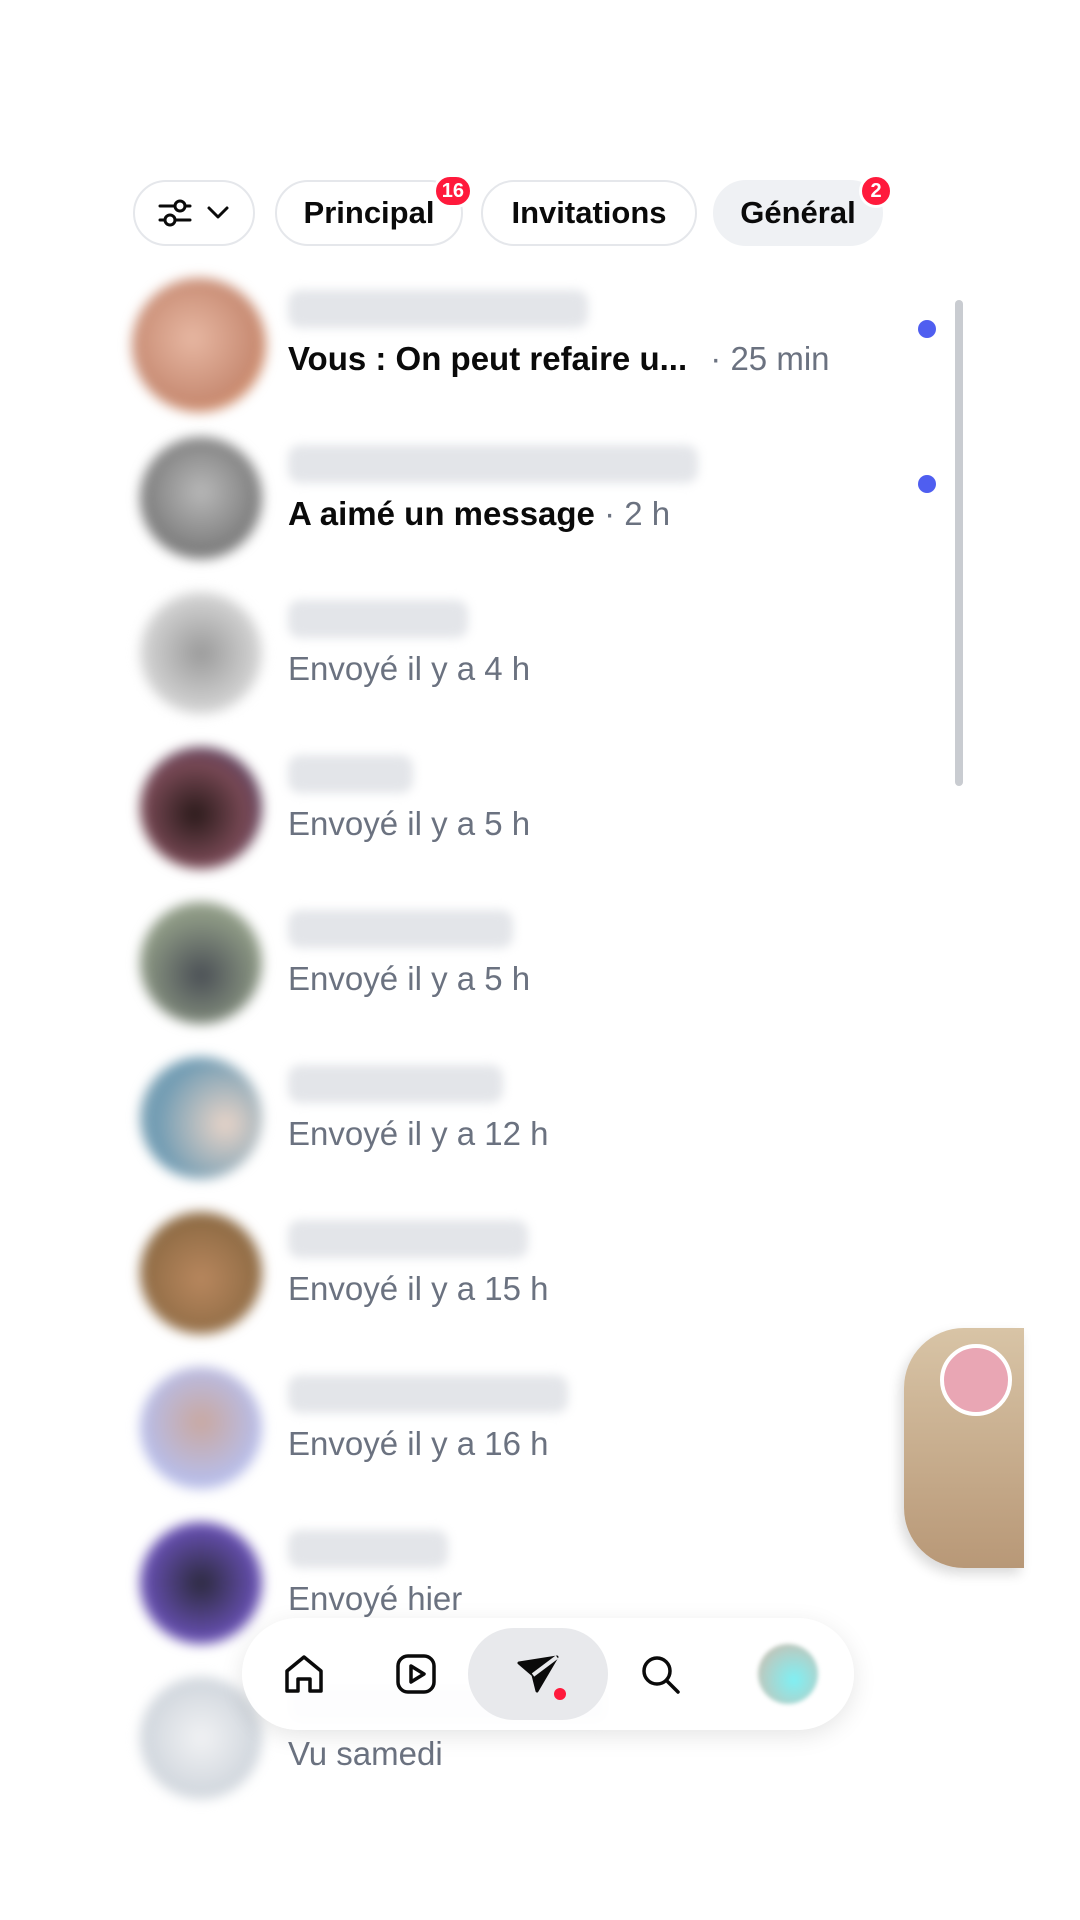 The width and height of the screenshot is (1080, 1920). I want to click on tab-general-label: Général, so click(798, 212).